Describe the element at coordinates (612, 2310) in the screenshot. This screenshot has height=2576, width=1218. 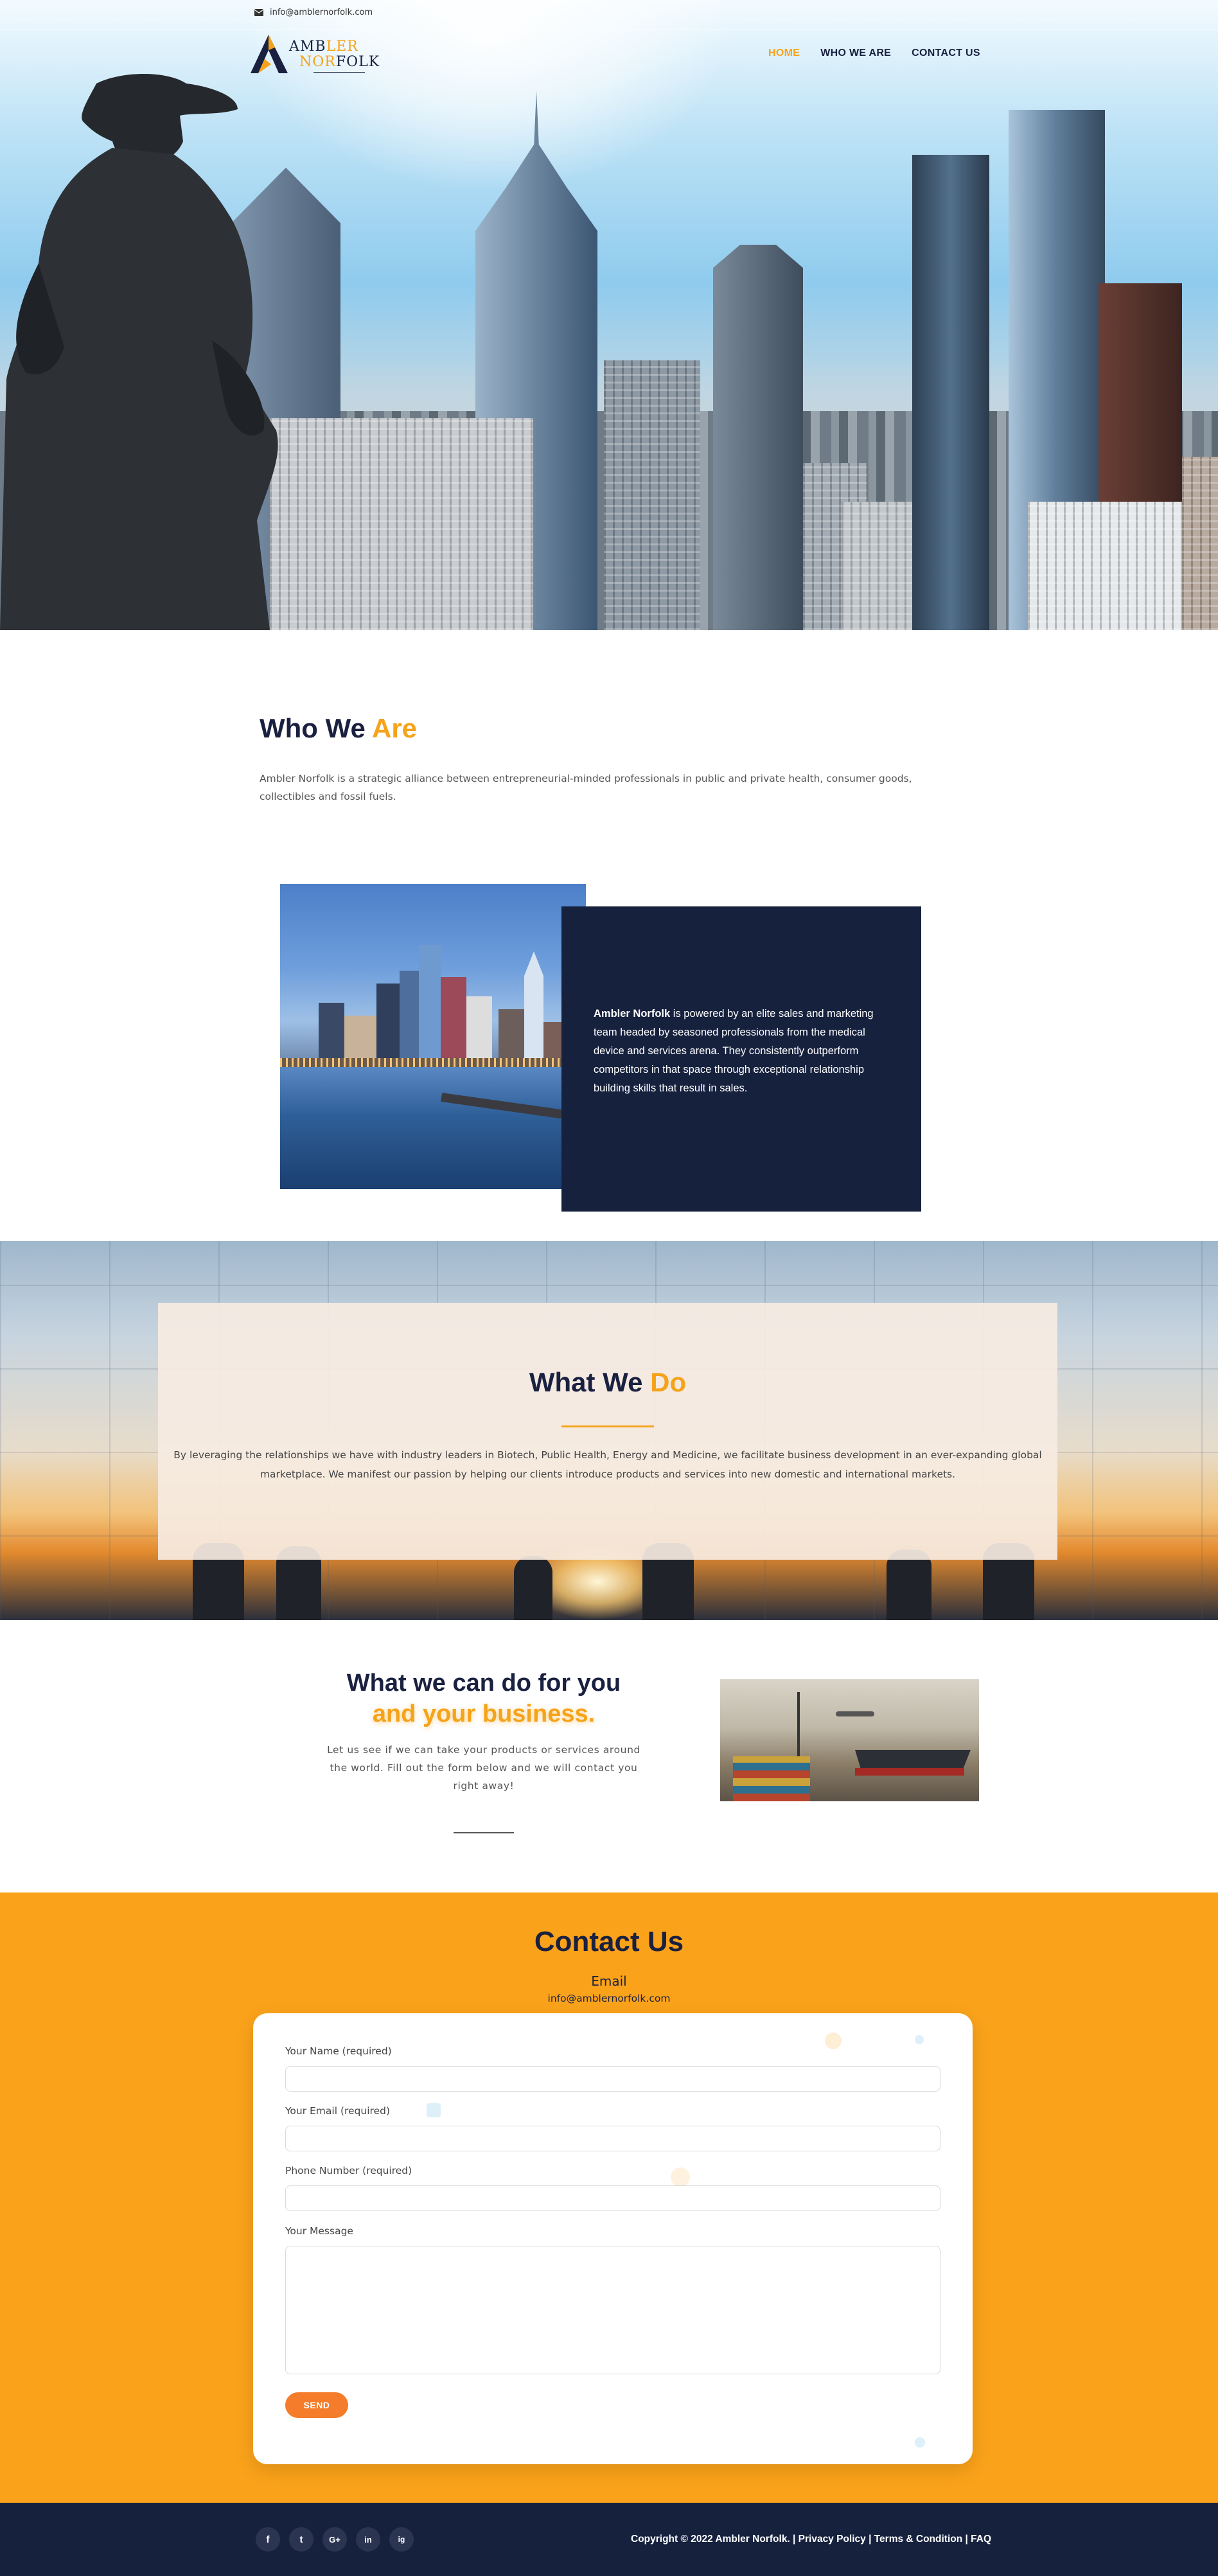
I see `message-textarea` at that location.